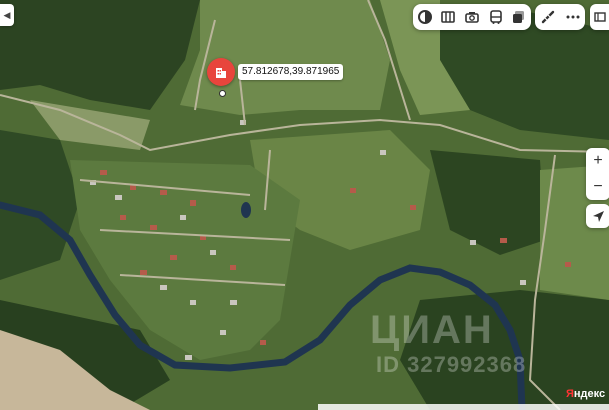  I want to click on geolocation-button, so click(597, 216).